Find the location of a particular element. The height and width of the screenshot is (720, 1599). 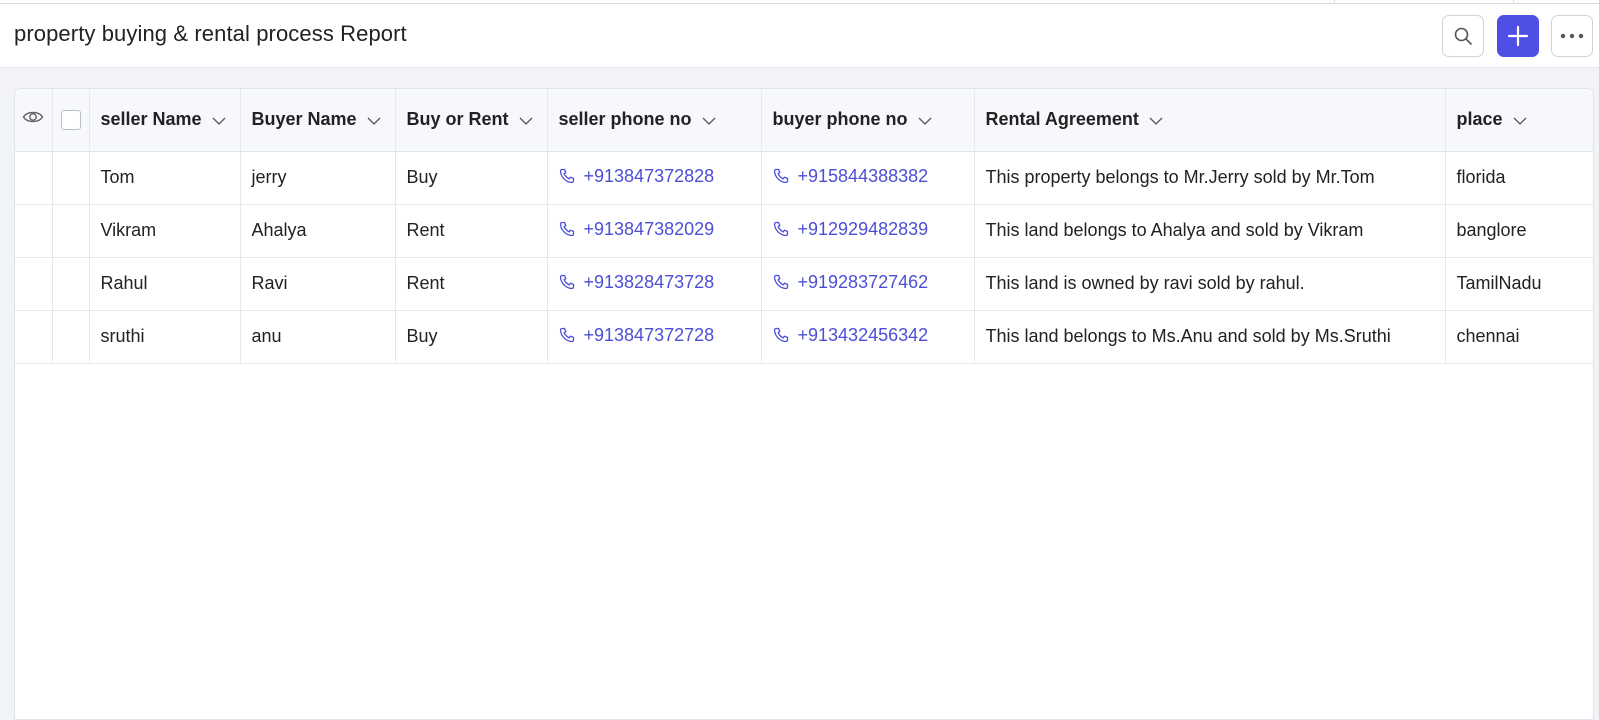

cell-place: chennai is located at coordinates (1519, 337).